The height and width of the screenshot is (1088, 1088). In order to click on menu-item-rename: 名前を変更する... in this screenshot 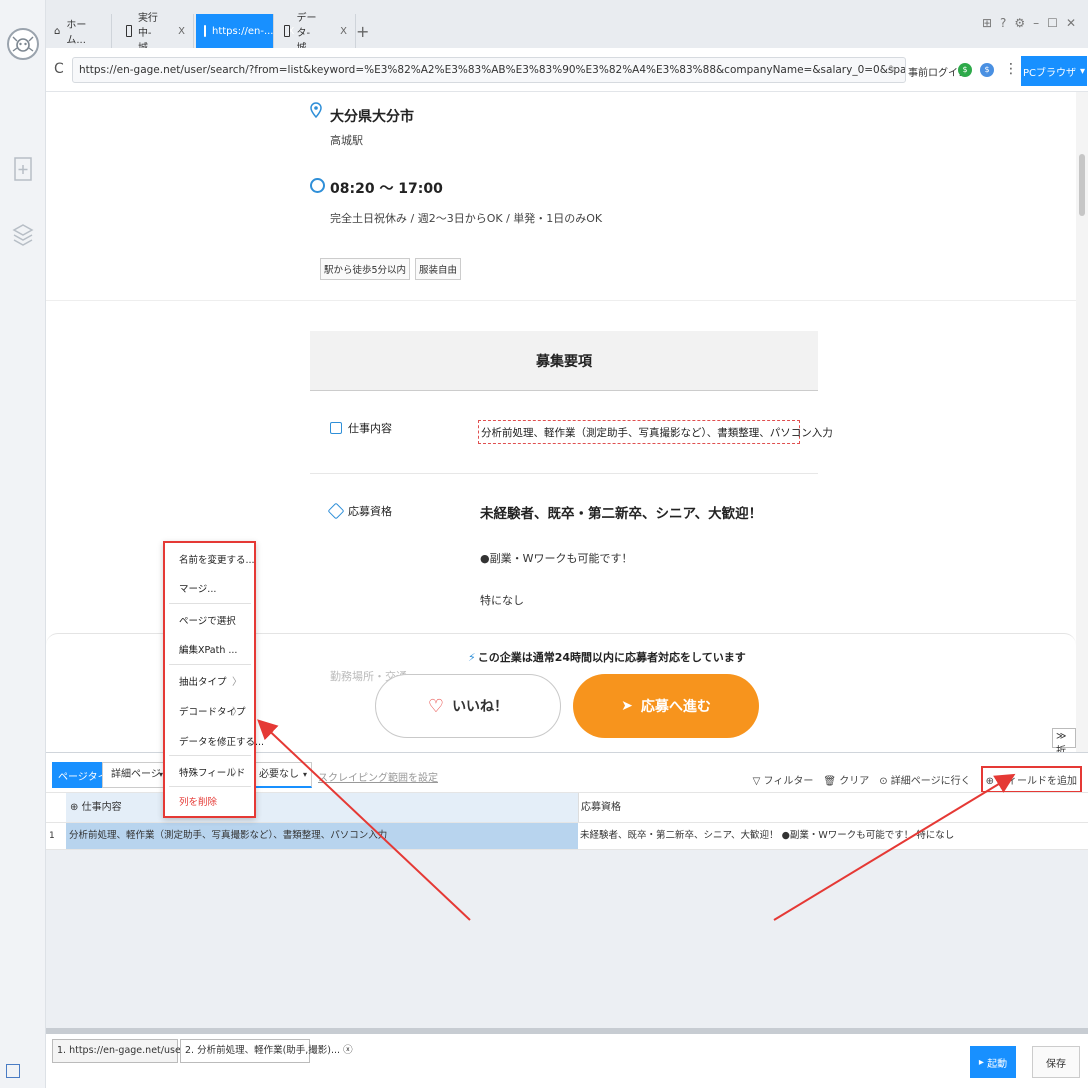, I will do `click(217, 559)`.